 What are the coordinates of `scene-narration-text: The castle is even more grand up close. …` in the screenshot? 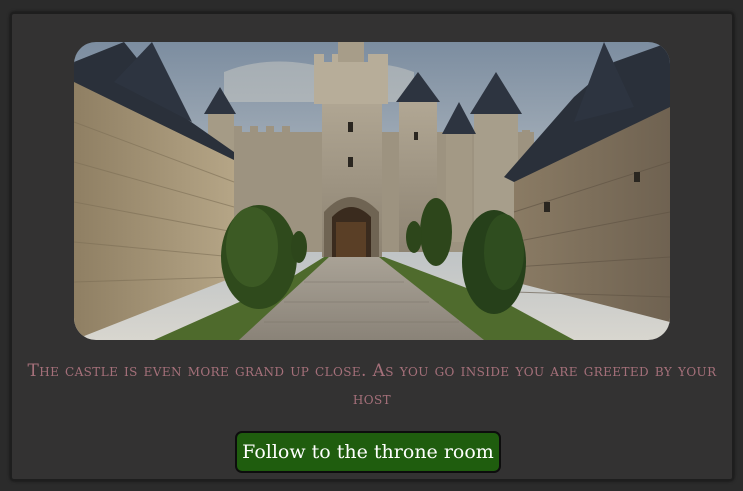 It's located at (372, 385).